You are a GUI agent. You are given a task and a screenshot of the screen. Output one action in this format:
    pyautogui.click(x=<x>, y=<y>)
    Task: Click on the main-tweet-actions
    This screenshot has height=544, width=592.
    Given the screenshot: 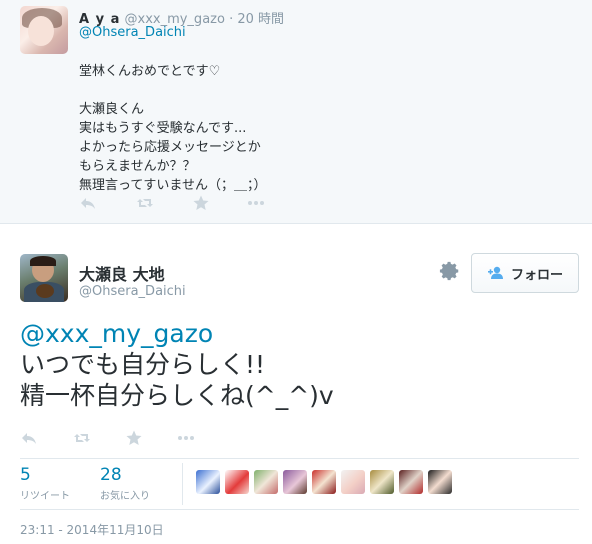 What is the action you would take?
    pyautogui.click(x=120, y=438)
    